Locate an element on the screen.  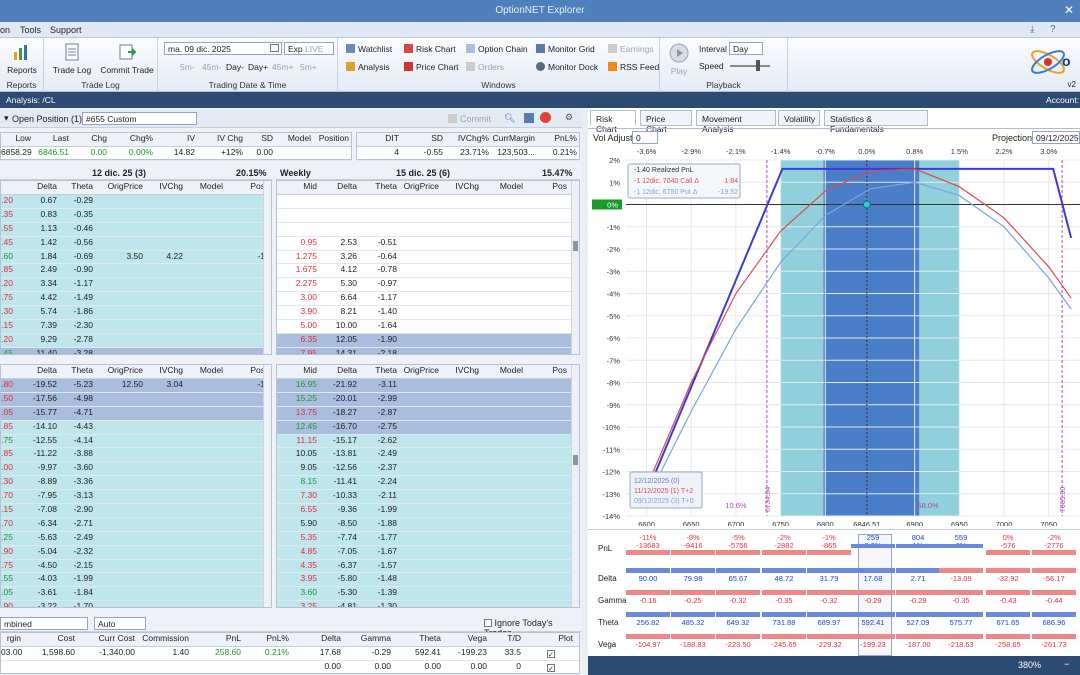
col-header: Pos is located at coordinates (247, 186).